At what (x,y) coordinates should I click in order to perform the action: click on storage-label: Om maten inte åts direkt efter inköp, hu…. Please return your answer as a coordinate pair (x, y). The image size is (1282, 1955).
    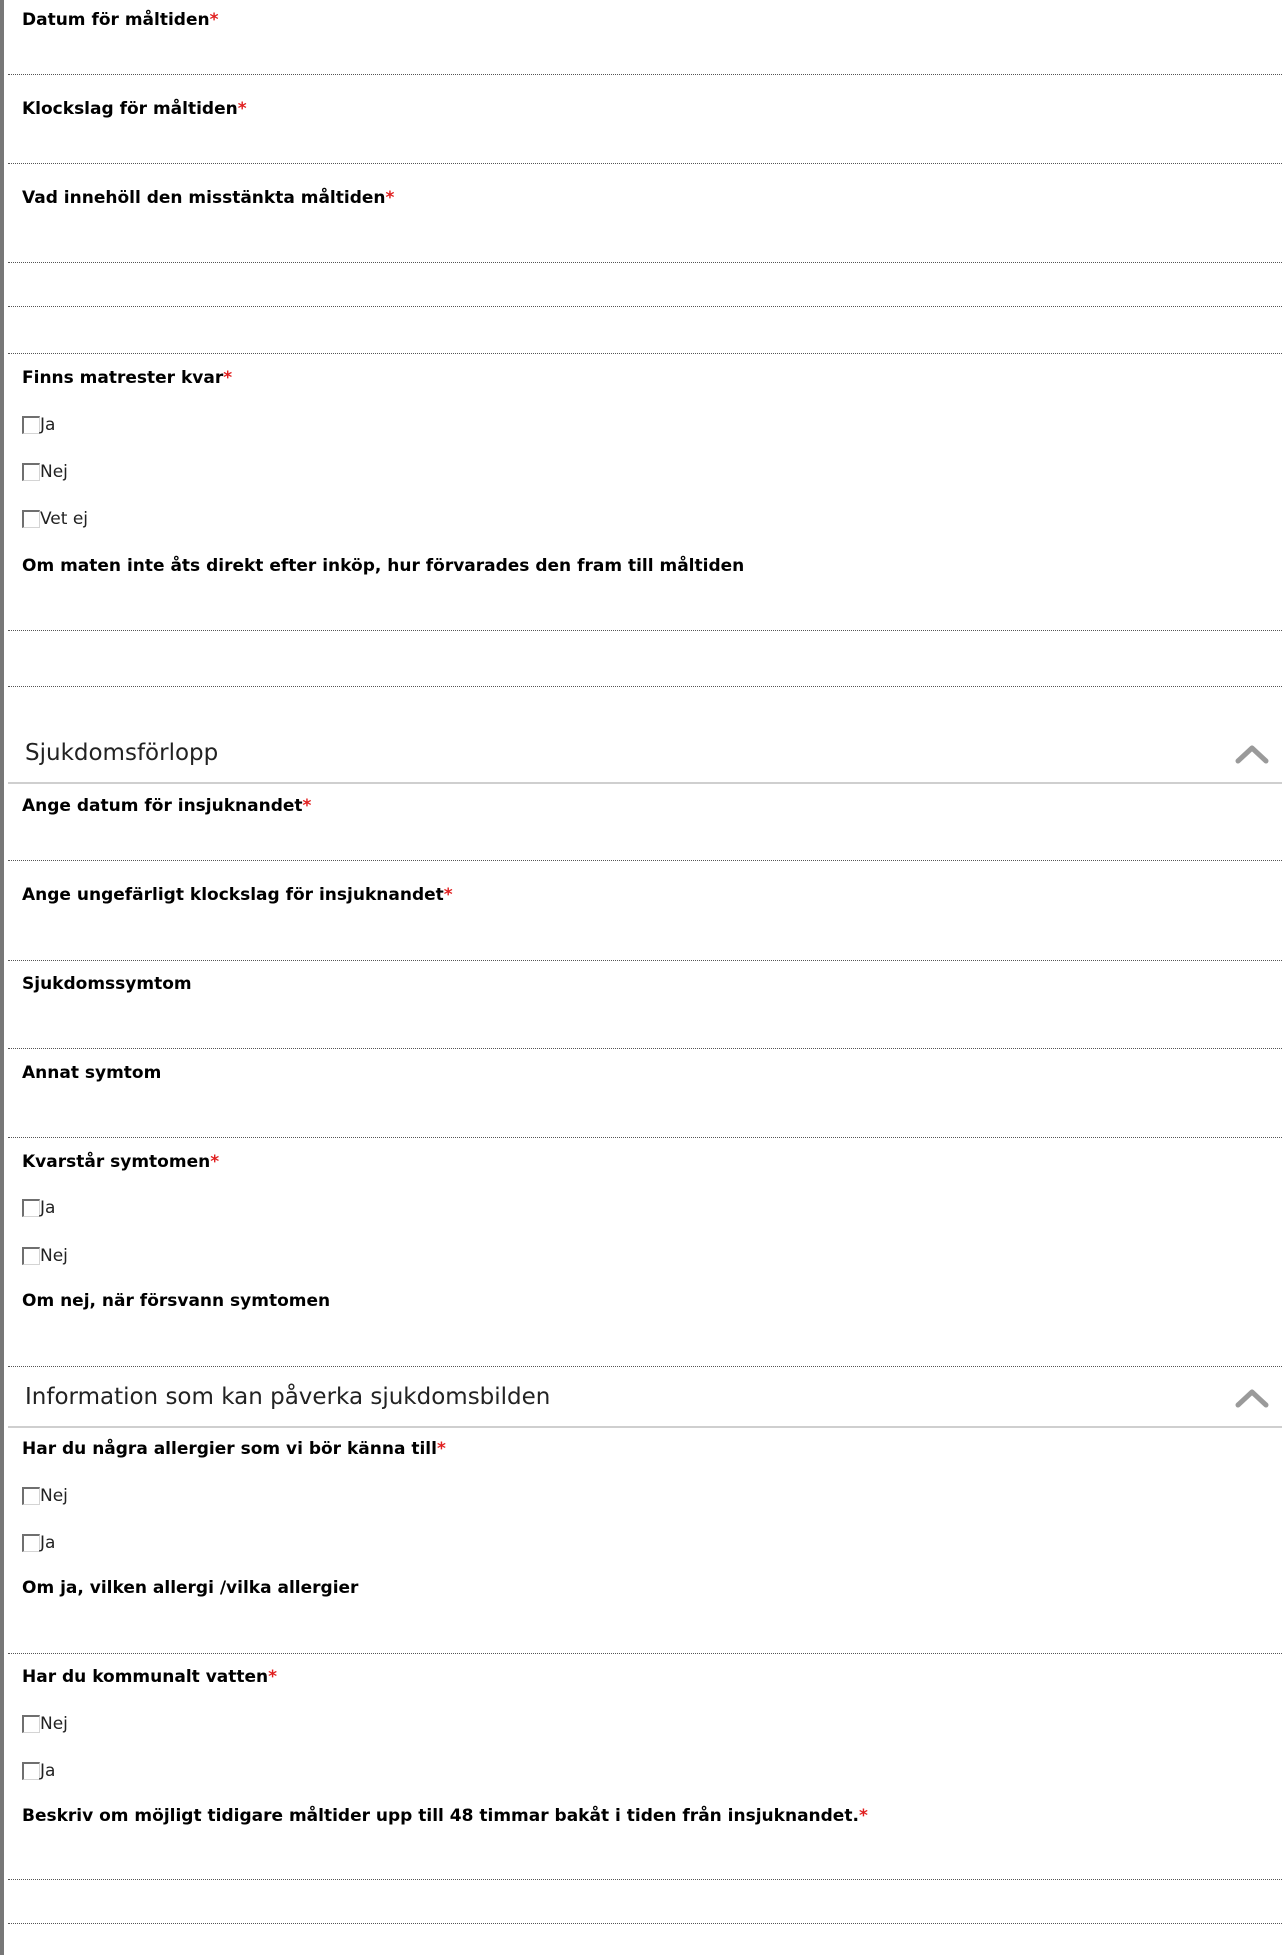
    Looking at the image, I should click on (383, 566).